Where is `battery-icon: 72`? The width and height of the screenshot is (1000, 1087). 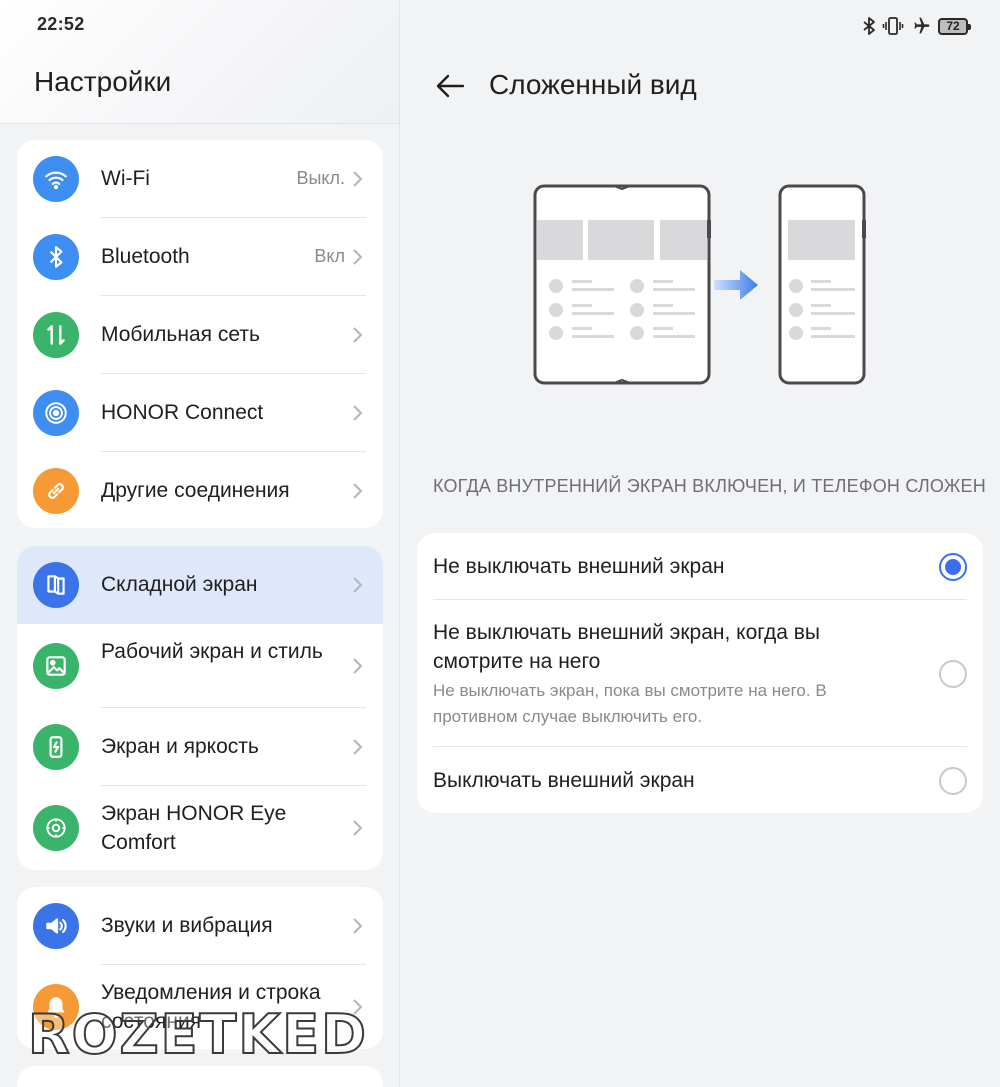
battery-icon: 72 is located at coordinates (954, 26).